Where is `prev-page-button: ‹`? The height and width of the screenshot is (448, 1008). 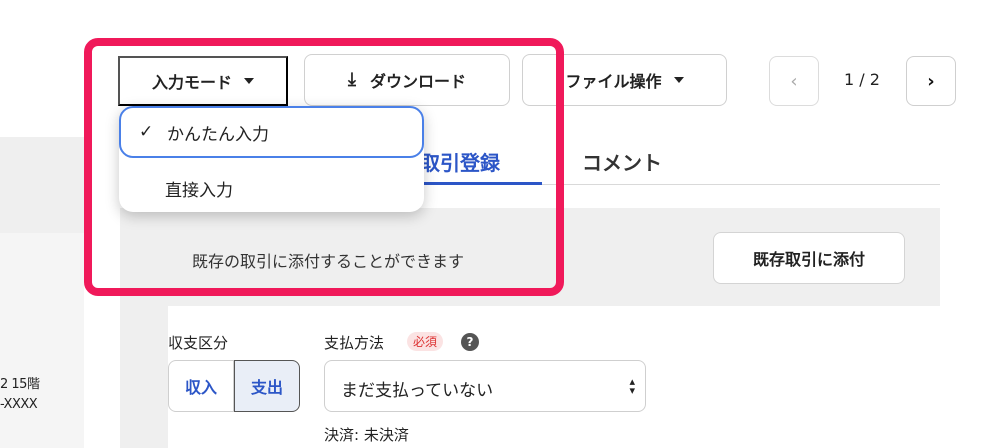
prev-page-button: ‹ is located at coordinates (794, 81).